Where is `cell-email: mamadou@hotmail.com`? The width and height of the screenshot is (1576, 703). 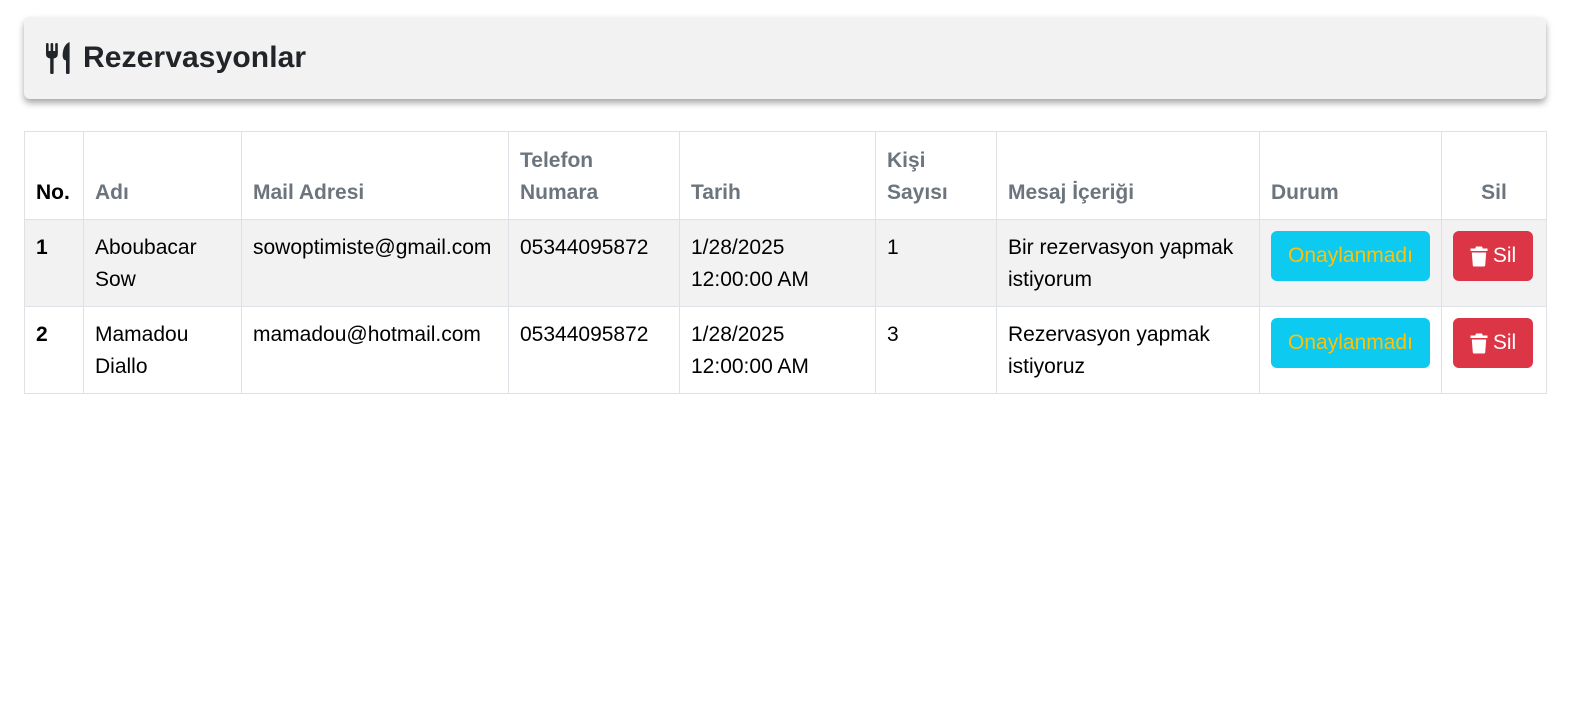 cell-email: mamadou@hotmail.com is located at coordinates (375, 350).